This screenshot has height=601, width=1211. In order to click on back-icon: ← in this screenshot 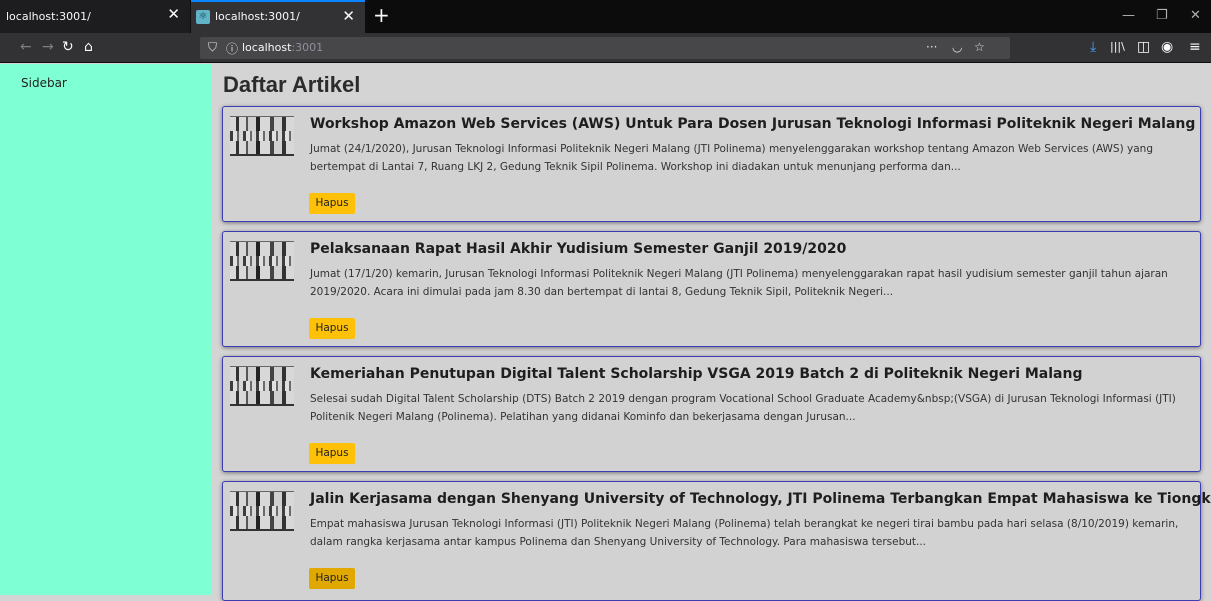, I will do `click(26, 47)`.